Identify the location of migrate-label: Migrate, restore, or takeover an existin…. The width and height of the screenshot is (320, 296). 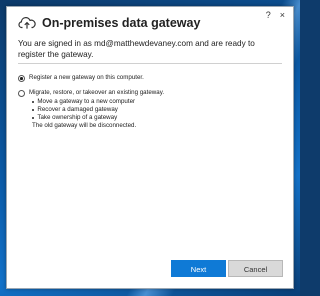
(97, 92).